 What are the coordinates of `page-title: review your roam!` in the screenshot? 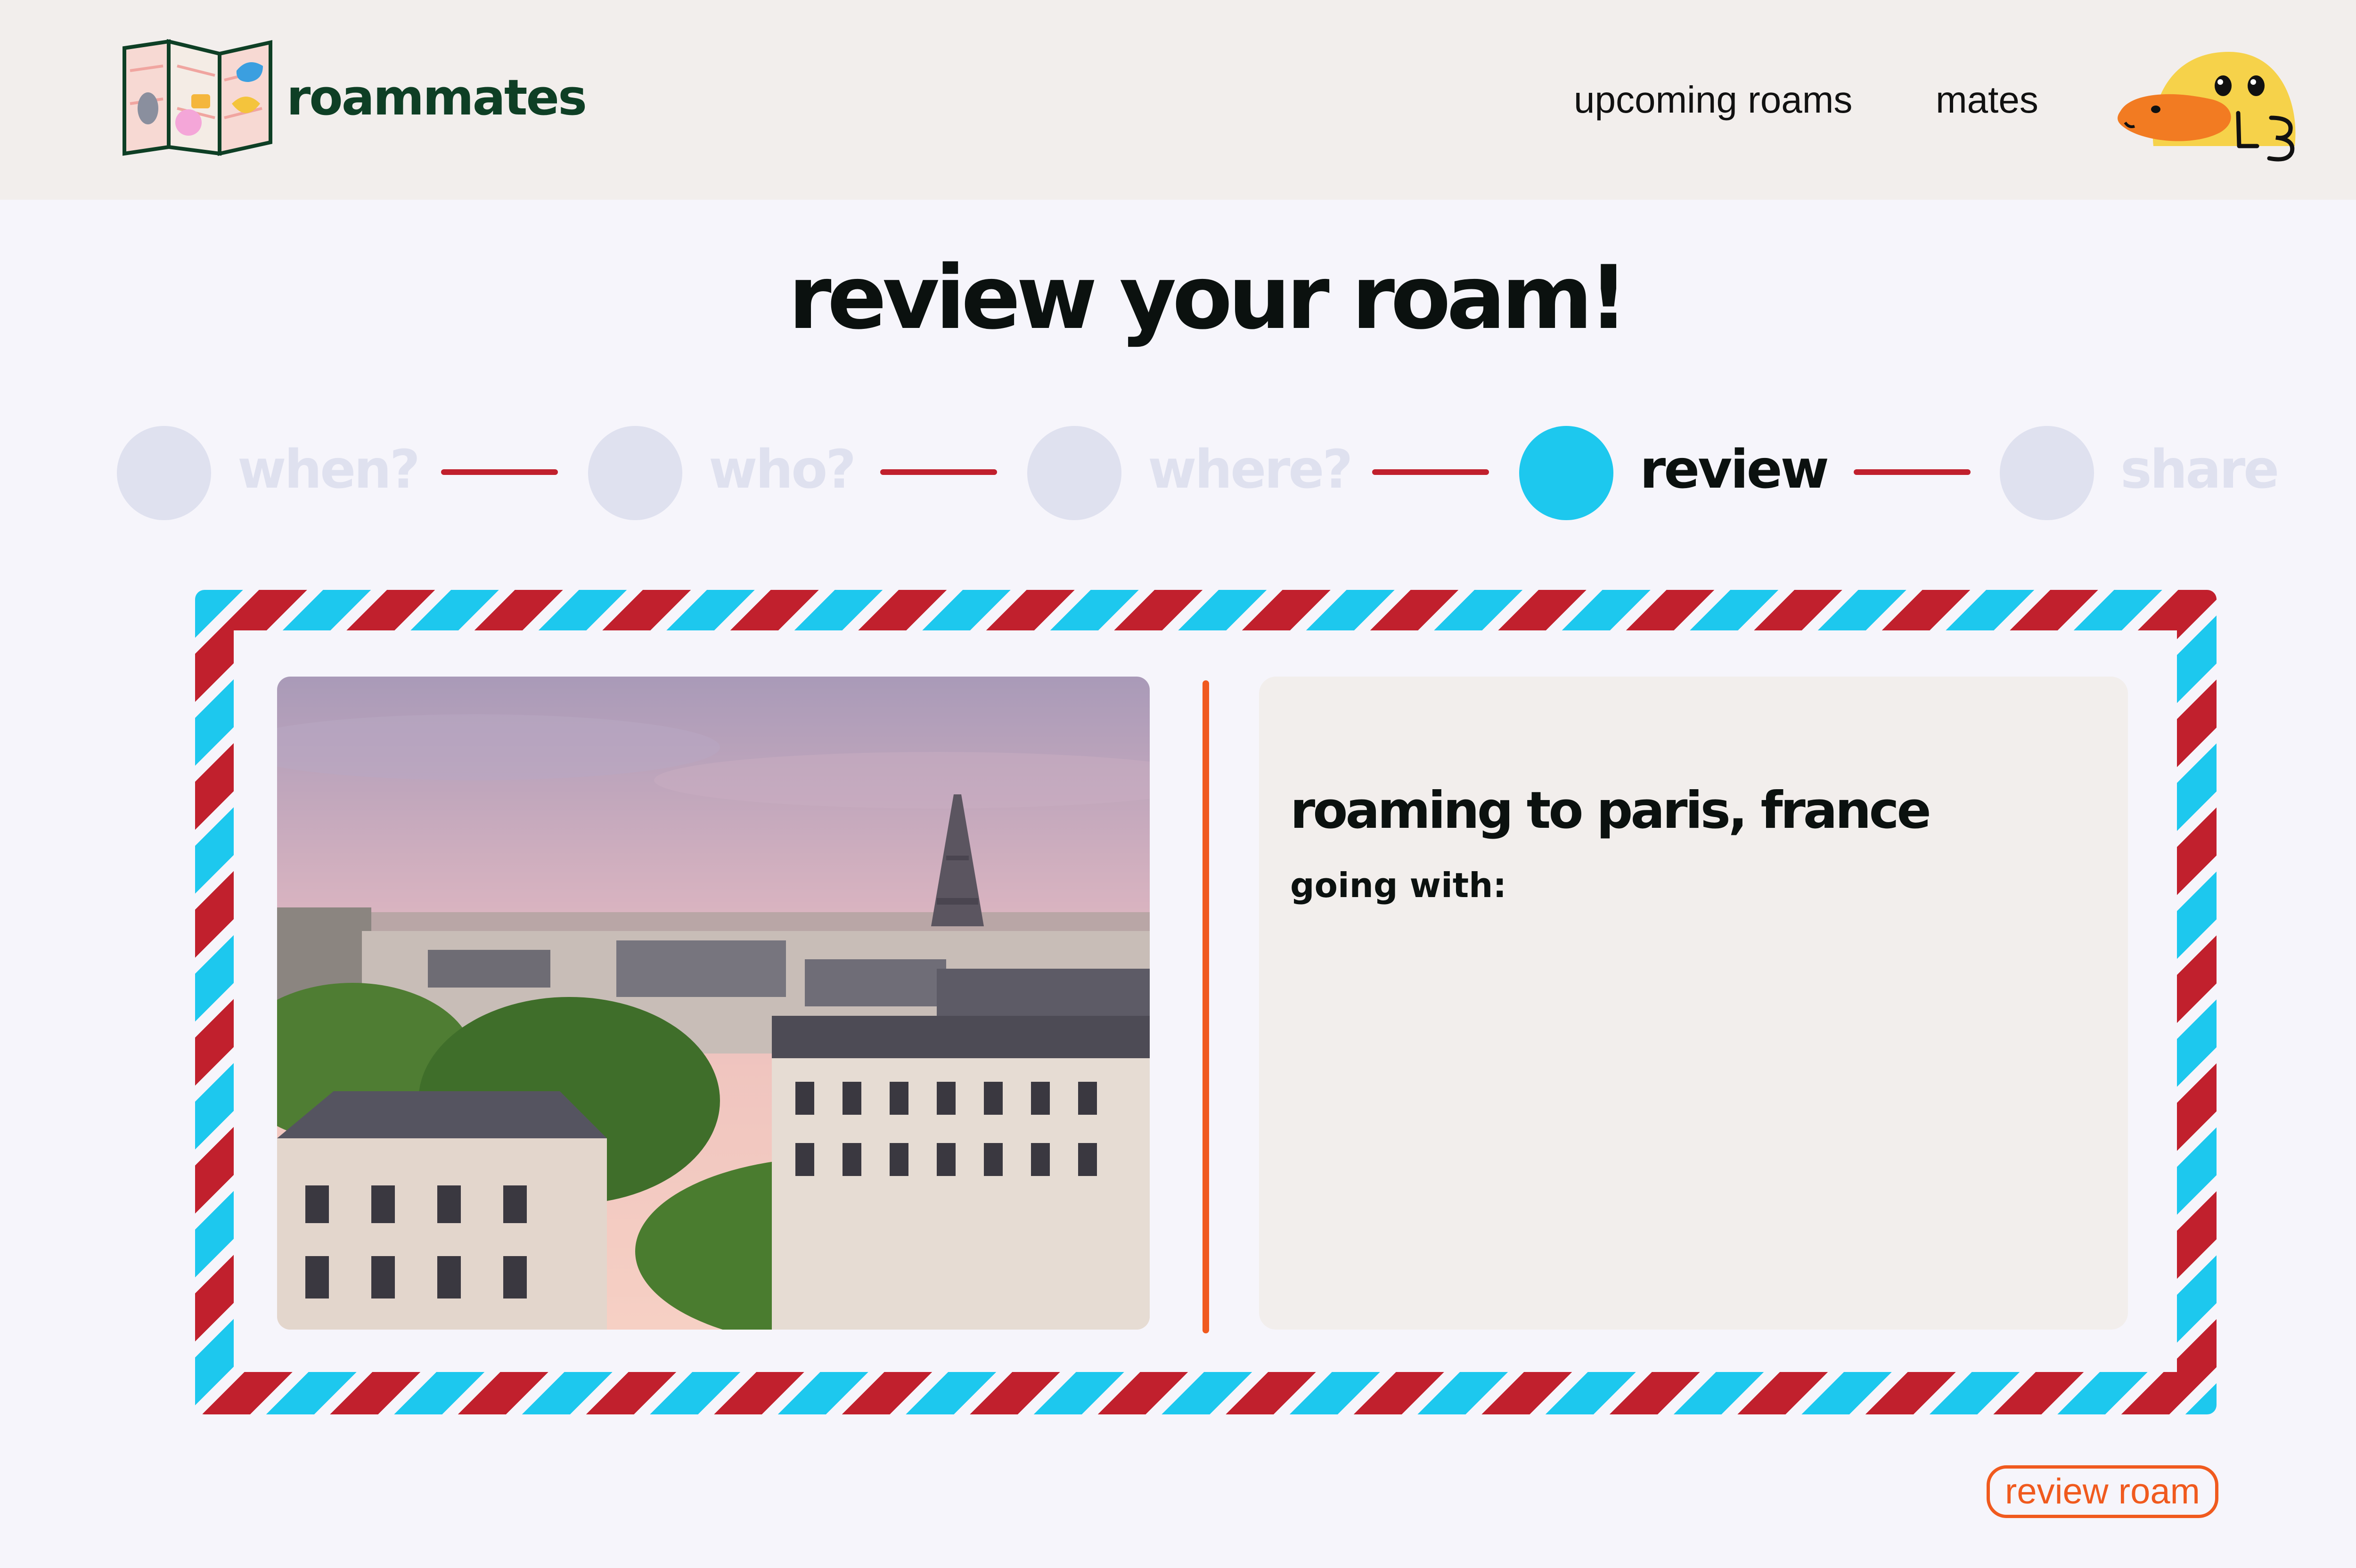 It's located at (1208, 297).